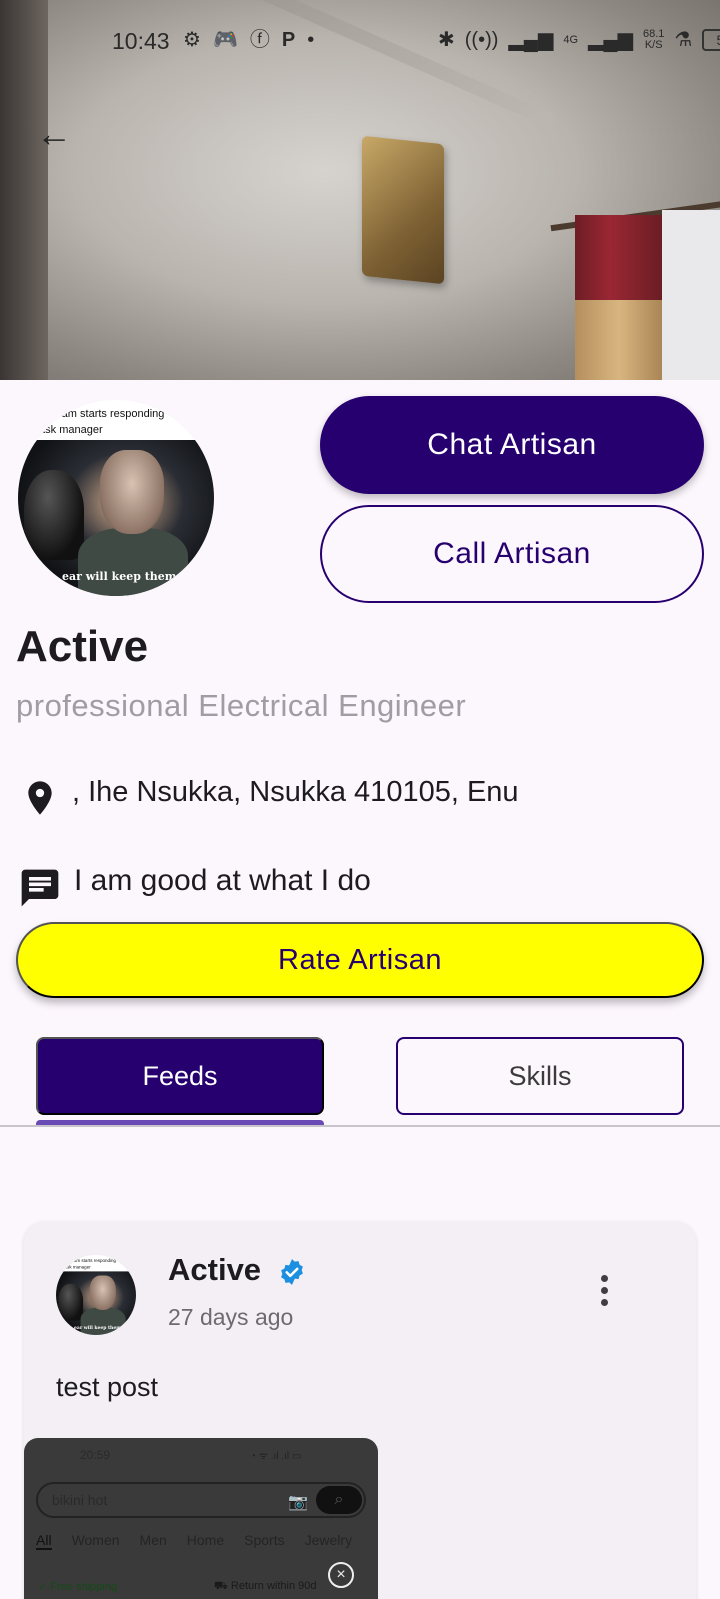 The image size is (720, 1599). I want to click on p-app-icon: P, so click(288, 40).